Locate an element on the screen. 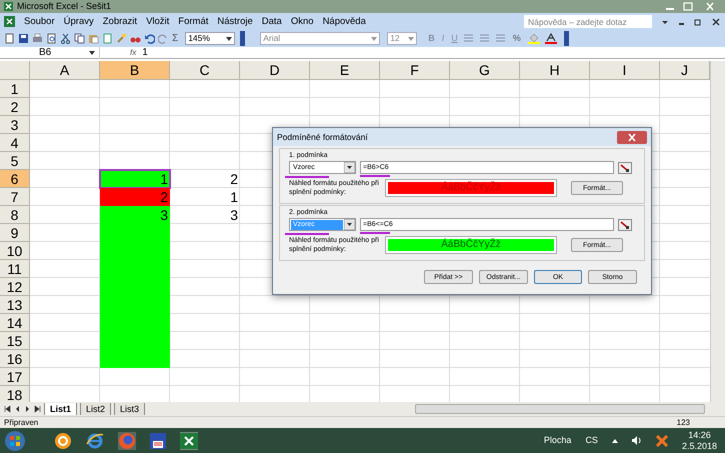  column-header: B is located at coordinates (135, 70).